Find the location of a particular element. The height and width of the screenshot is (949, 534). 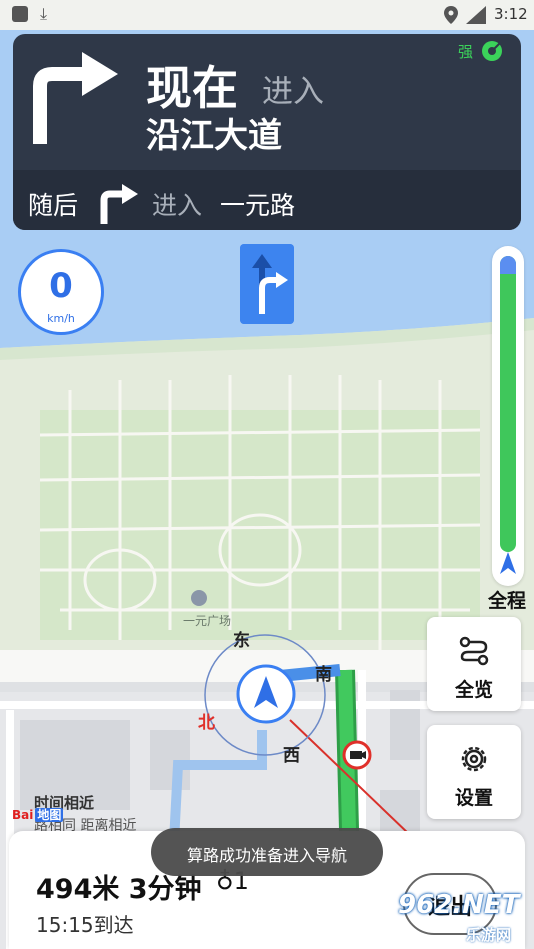

next-maneuver-label: 随后 is located at coordinates (53, 205).